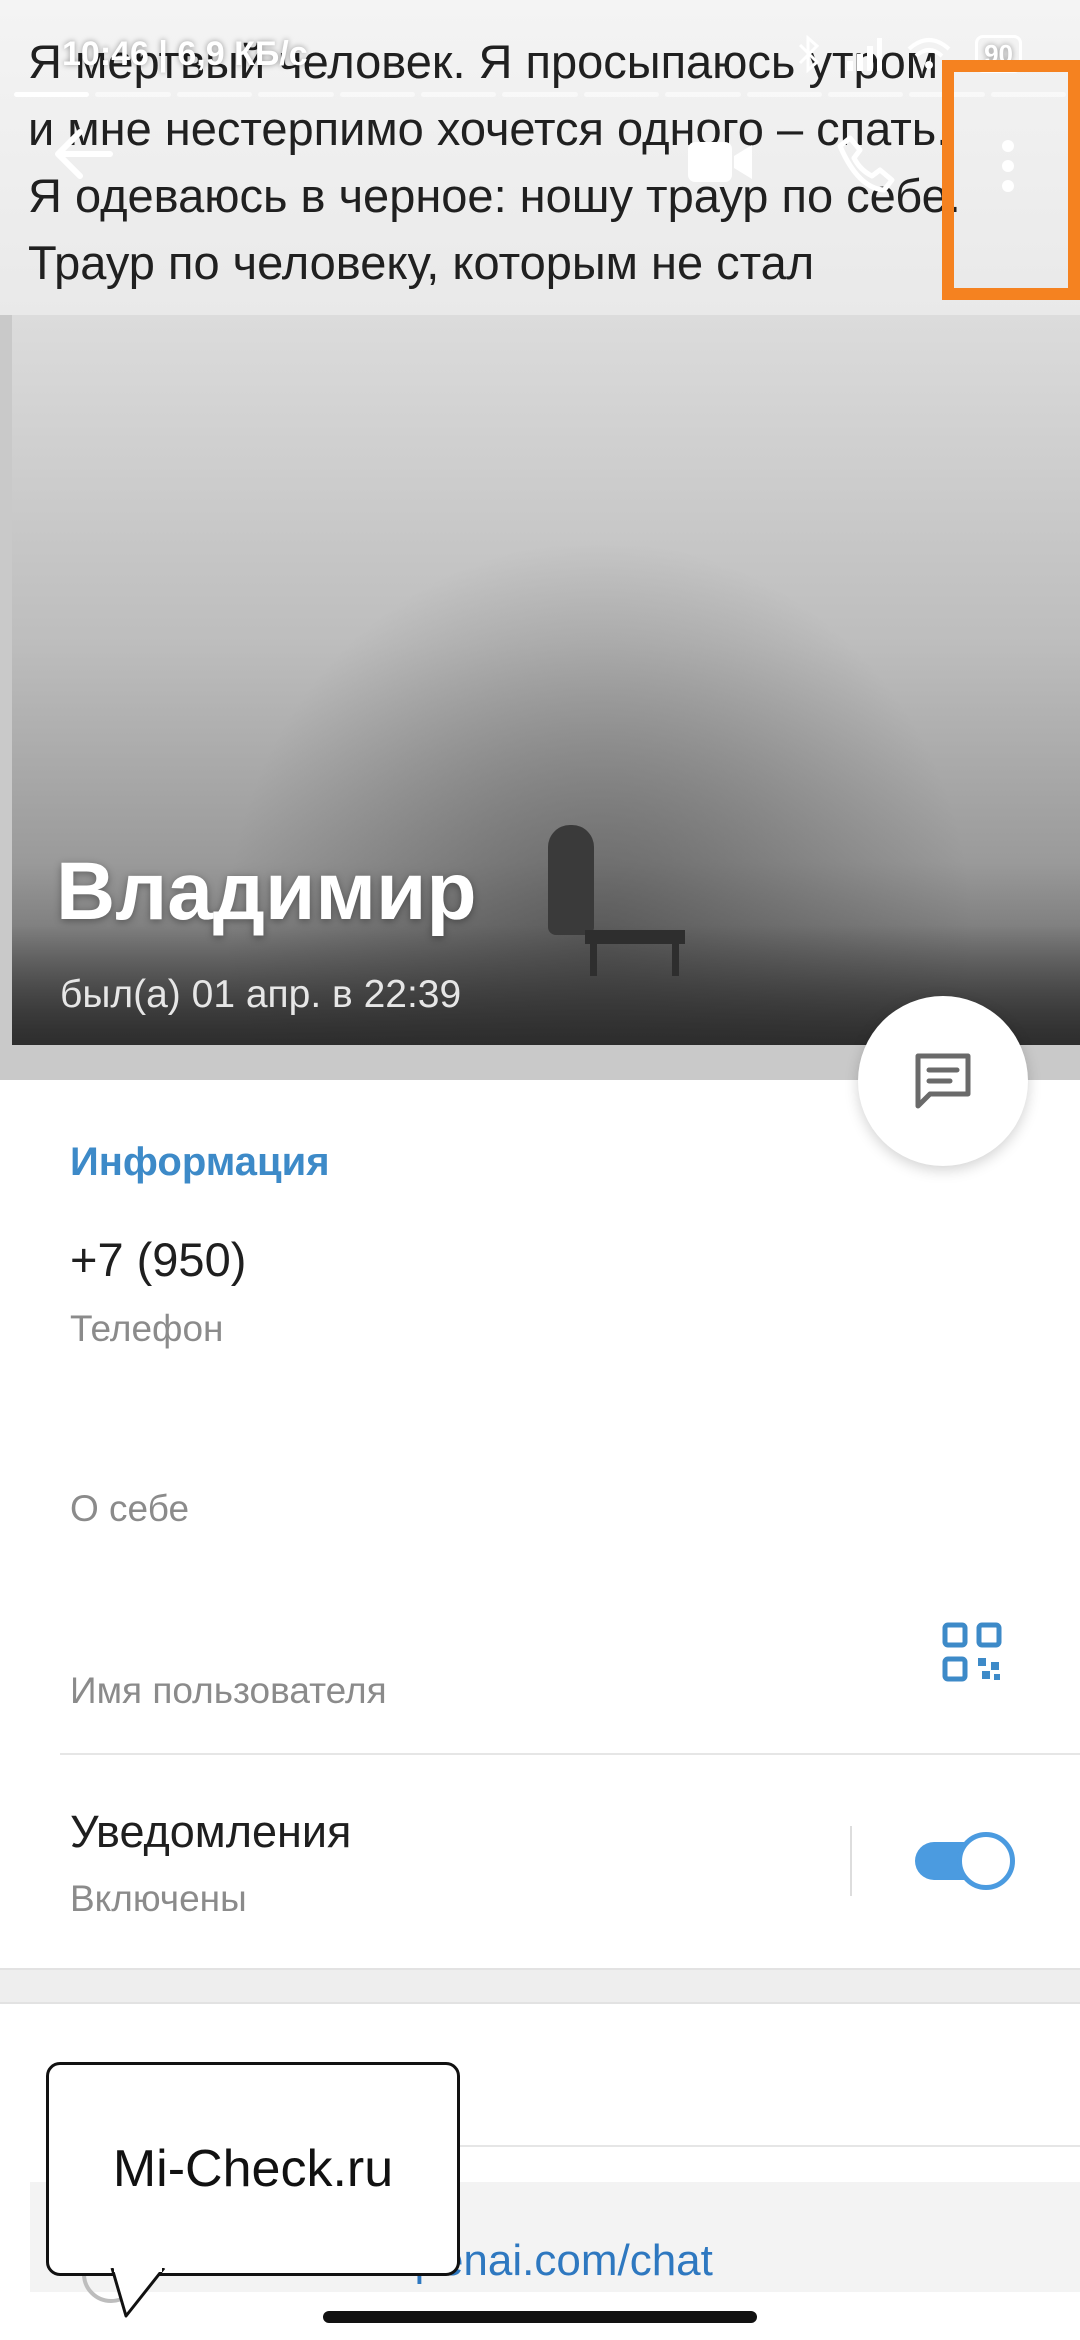  What do you see at coordinates (185, 53) in the screenshot?
I see `status-time: 10:46 | 6,9 КБ/с` at bounding box center [185, 53].